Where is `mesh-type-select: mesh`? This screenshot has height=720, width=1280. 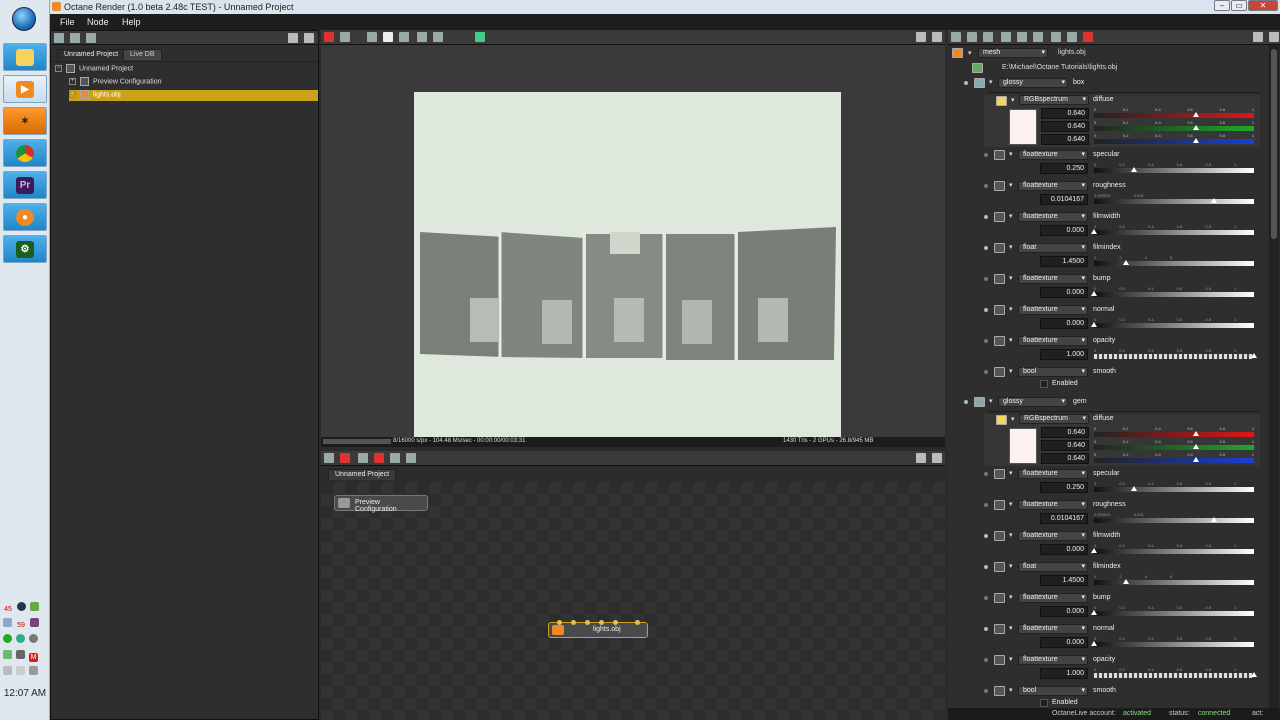
mesh-type-select: mesh is located at coordinates (1013, 53).